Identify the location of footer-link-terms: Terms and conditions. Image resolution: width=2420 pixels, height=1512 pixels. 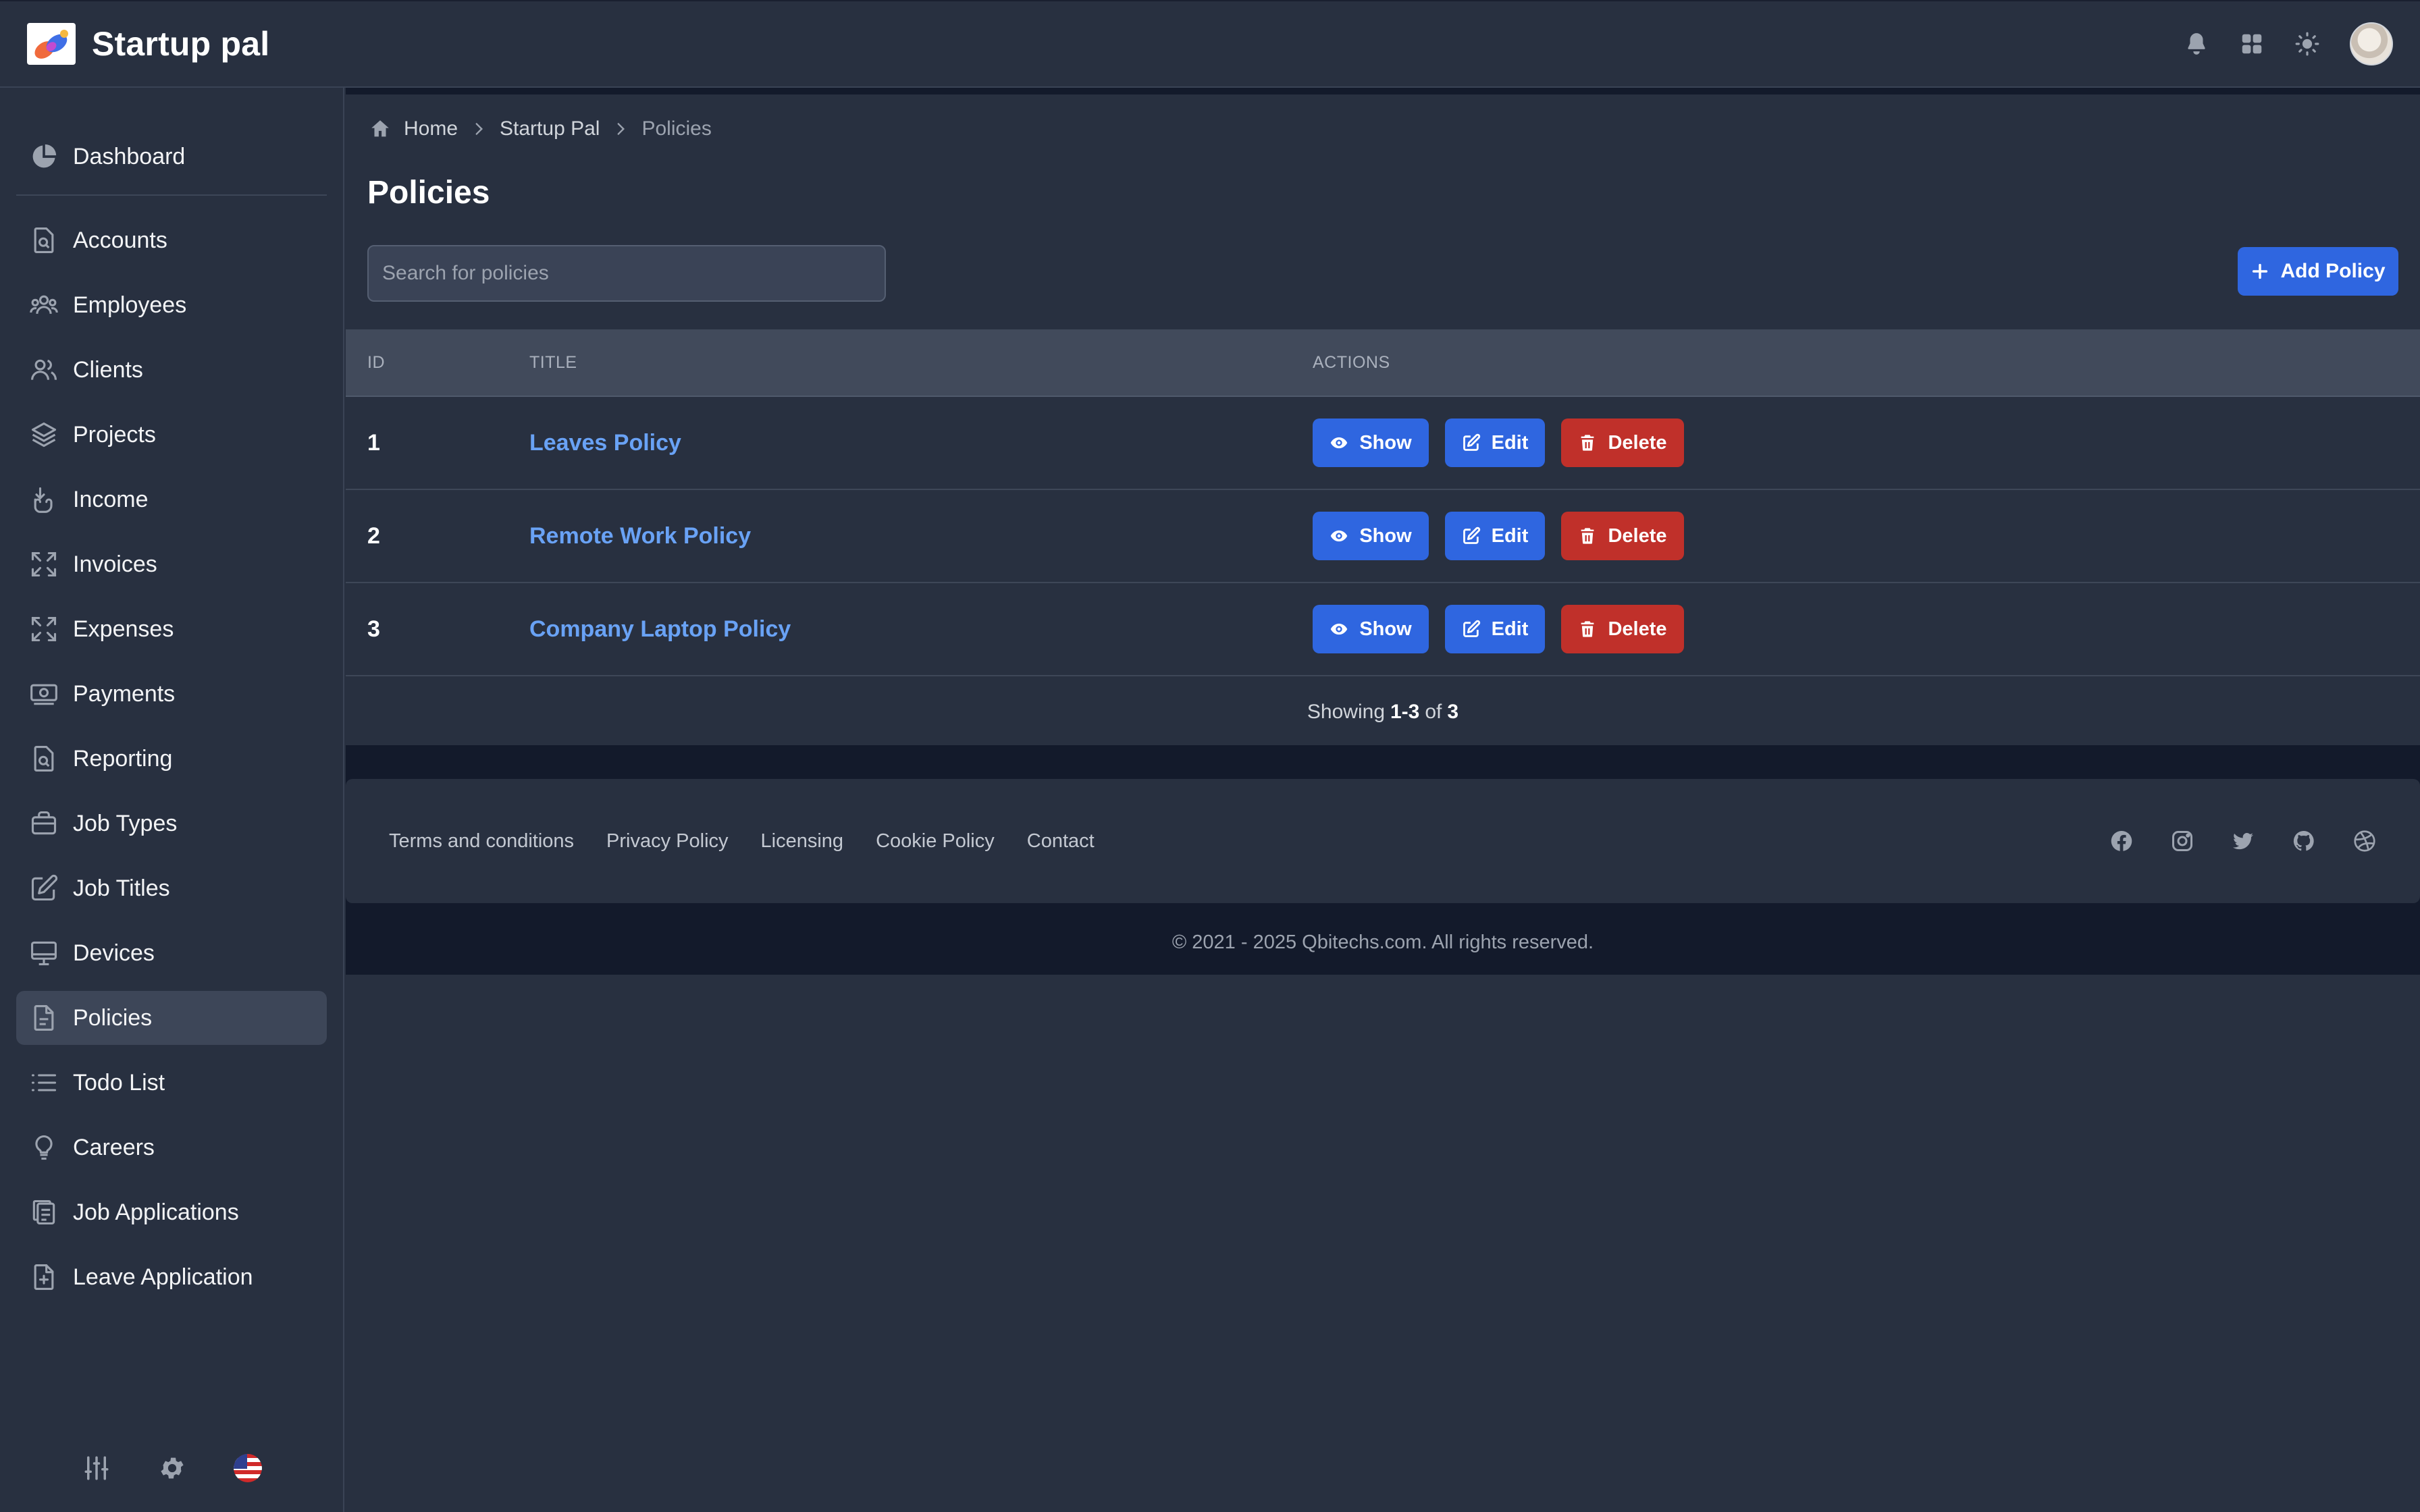
(481, 841).